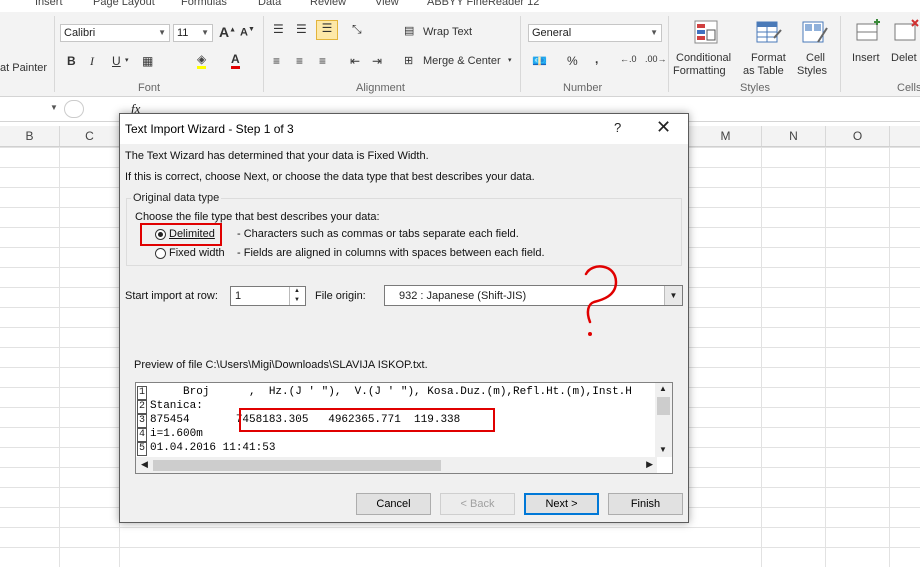 The image size is (920, 567). What do you see at coordinates (601, 300) in the screenshot?
I see `question-mark-annotation` at bounding box center [601, 300].